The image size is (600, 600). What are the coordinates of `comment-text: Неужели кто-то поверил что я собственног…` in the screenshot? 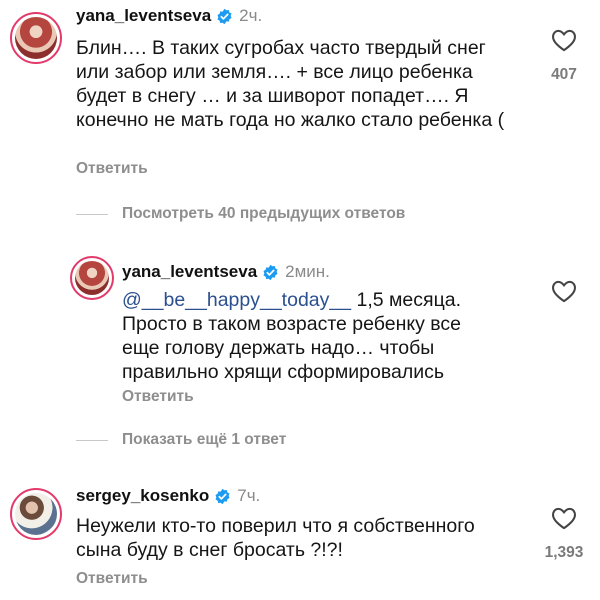 It's located at (275, 538).